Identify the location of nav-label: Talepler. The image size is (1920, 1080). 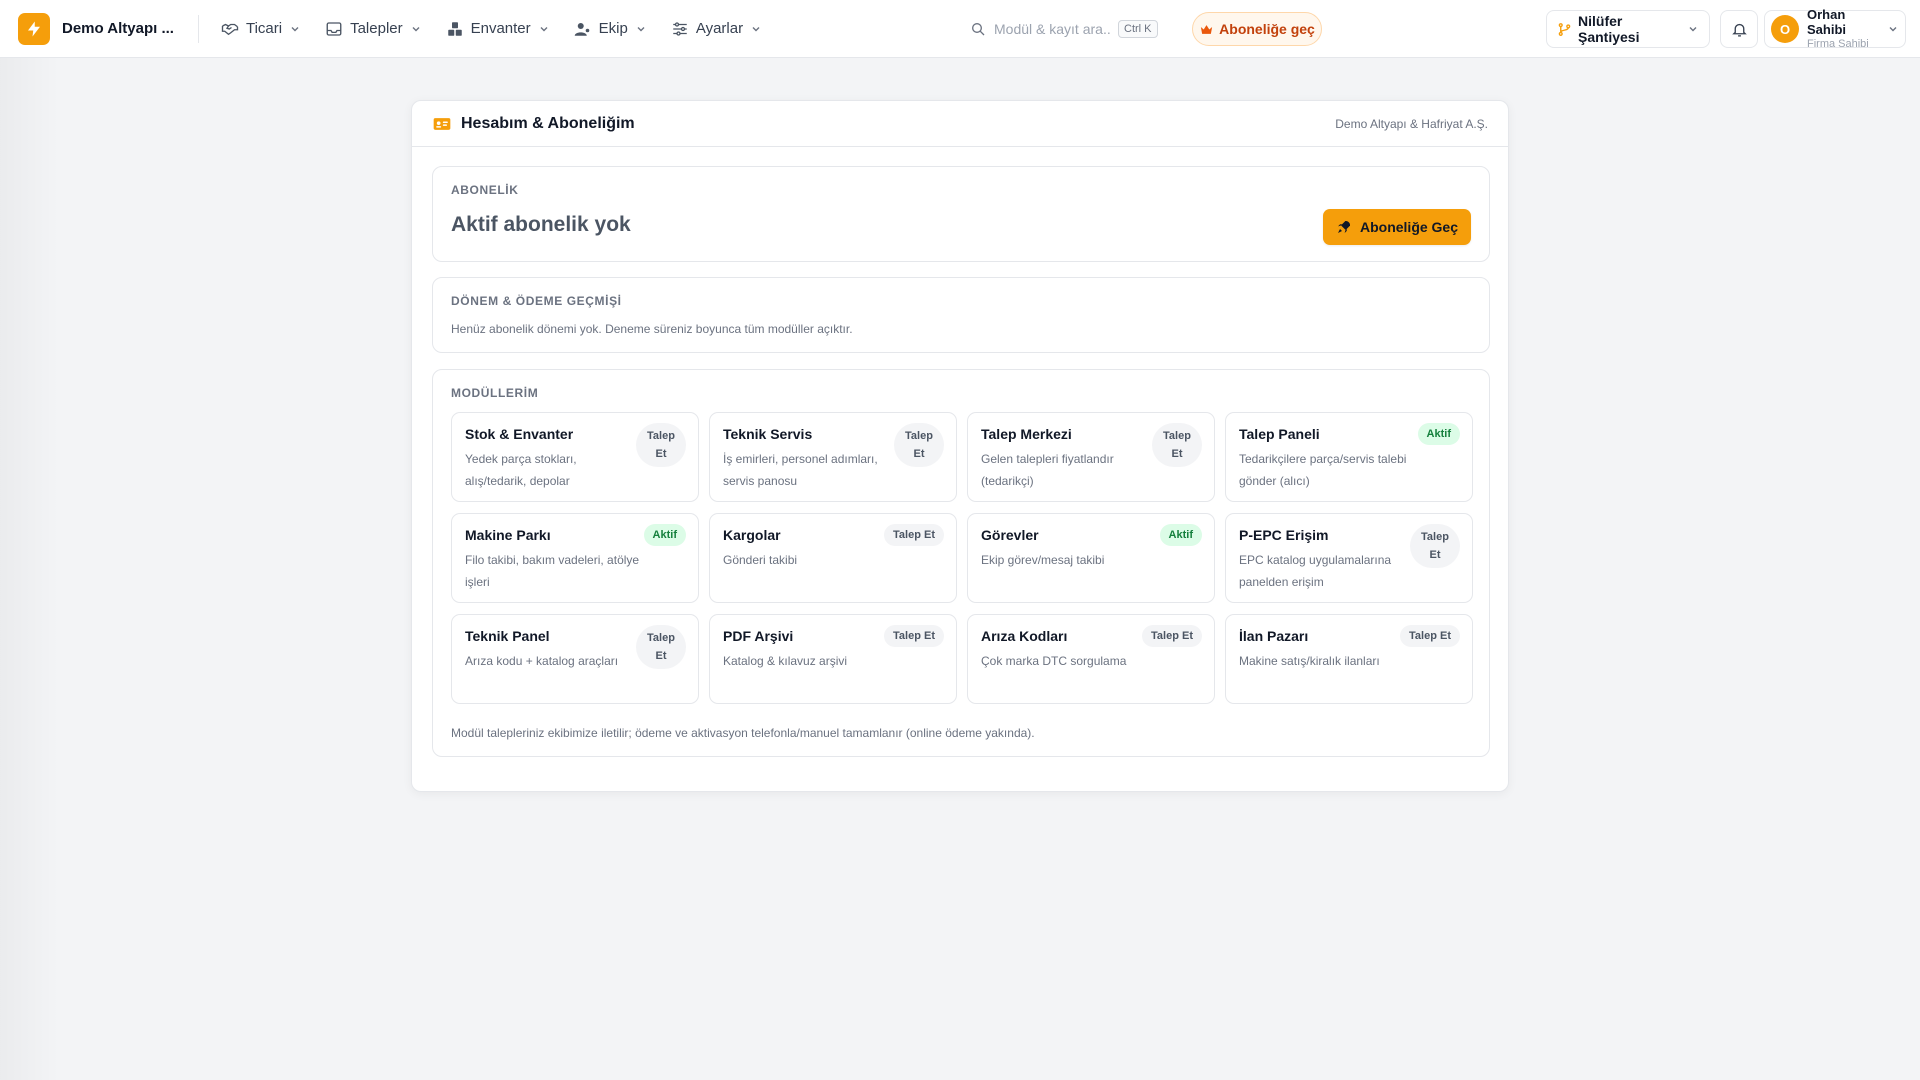
(376, 28).